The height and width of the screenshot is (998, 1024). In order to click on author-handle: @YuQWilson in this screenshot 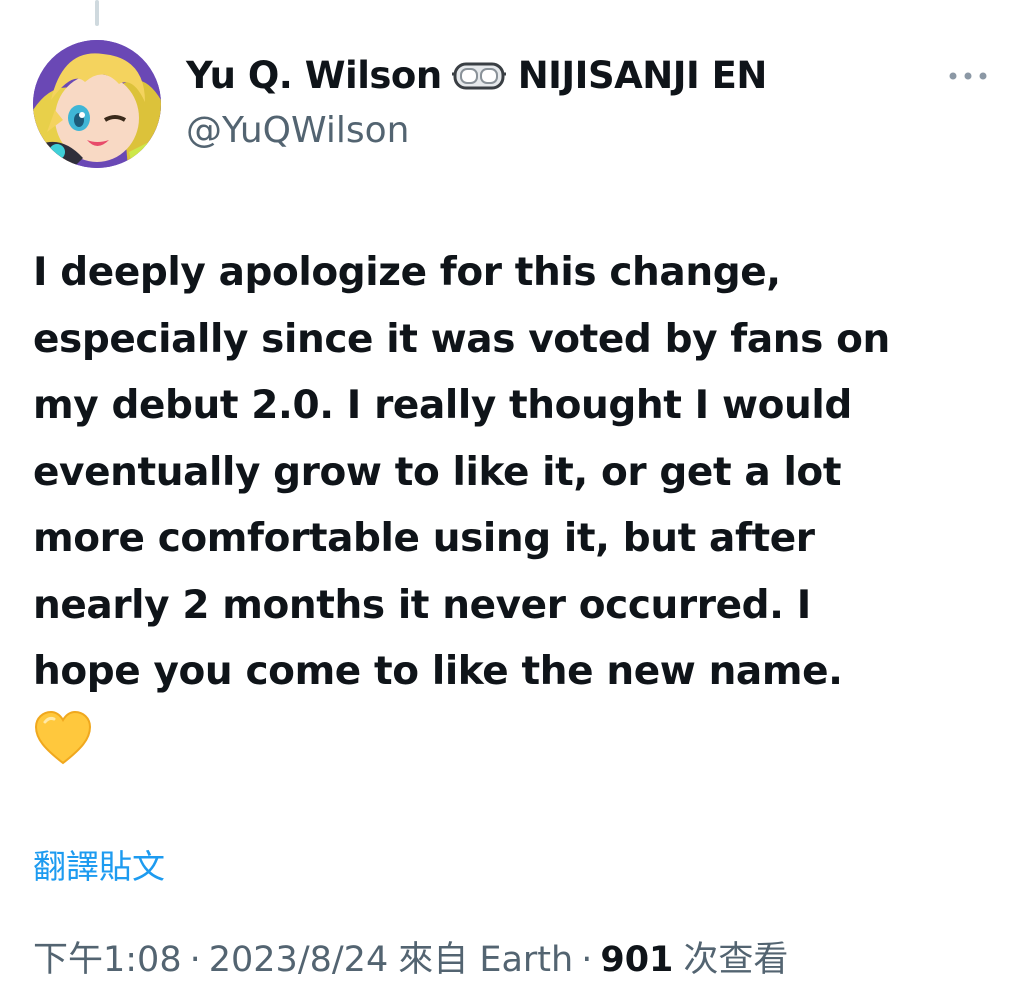, I will do `click(297, 131)`.